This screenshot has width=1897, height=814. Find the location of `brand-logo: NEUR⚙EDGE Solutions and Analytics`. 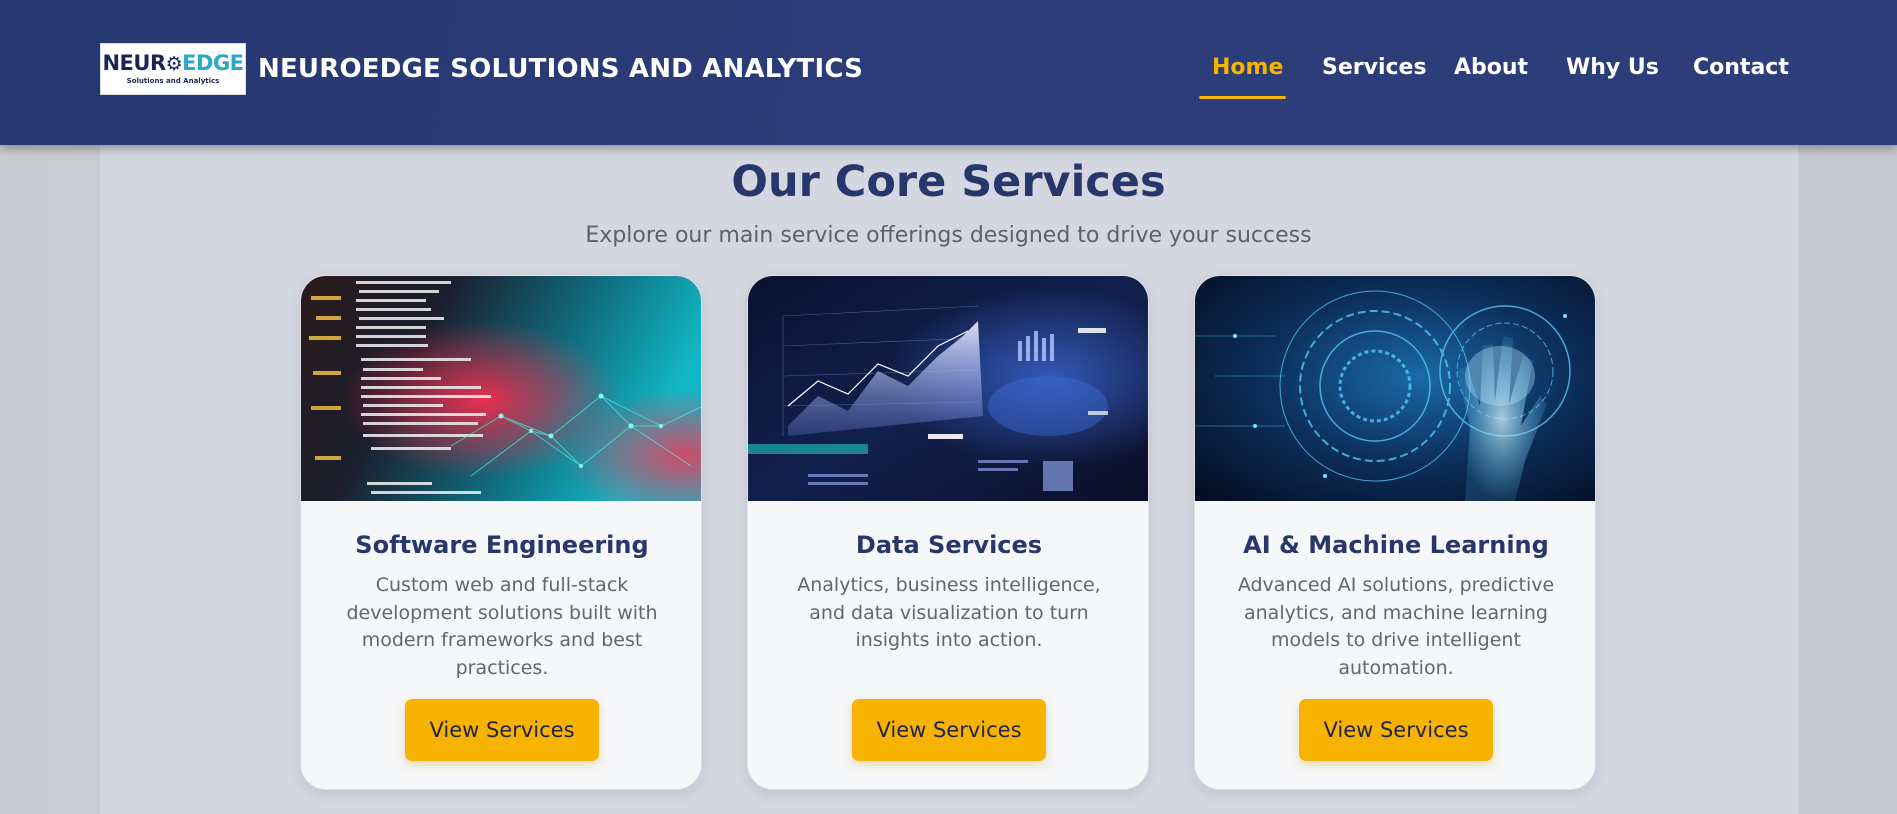

brand-logo: NEUR⚙EDGE Solutions and Analytics is located at coordinates (173, 69).